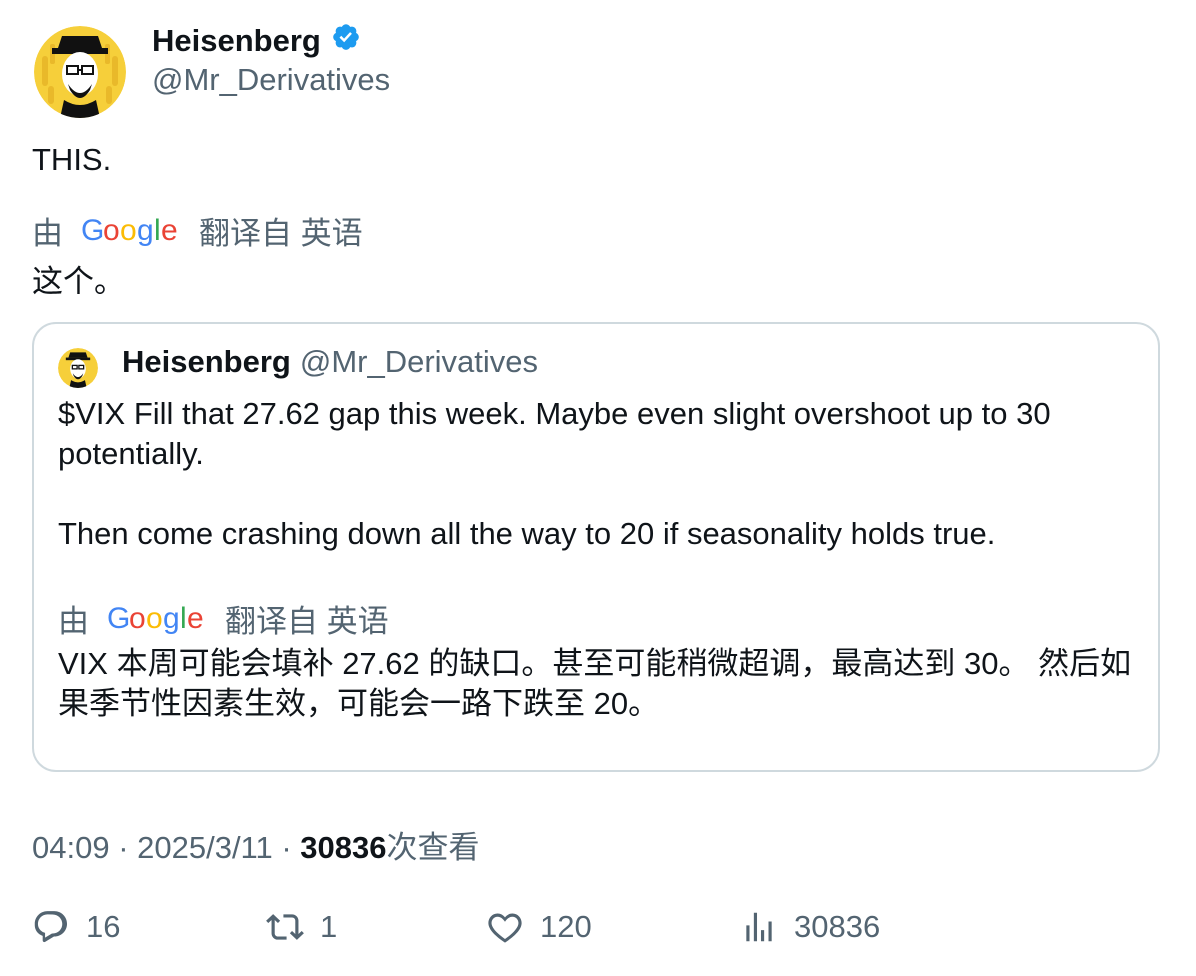  I want to click on views-count: 30836, so click(343, 847).